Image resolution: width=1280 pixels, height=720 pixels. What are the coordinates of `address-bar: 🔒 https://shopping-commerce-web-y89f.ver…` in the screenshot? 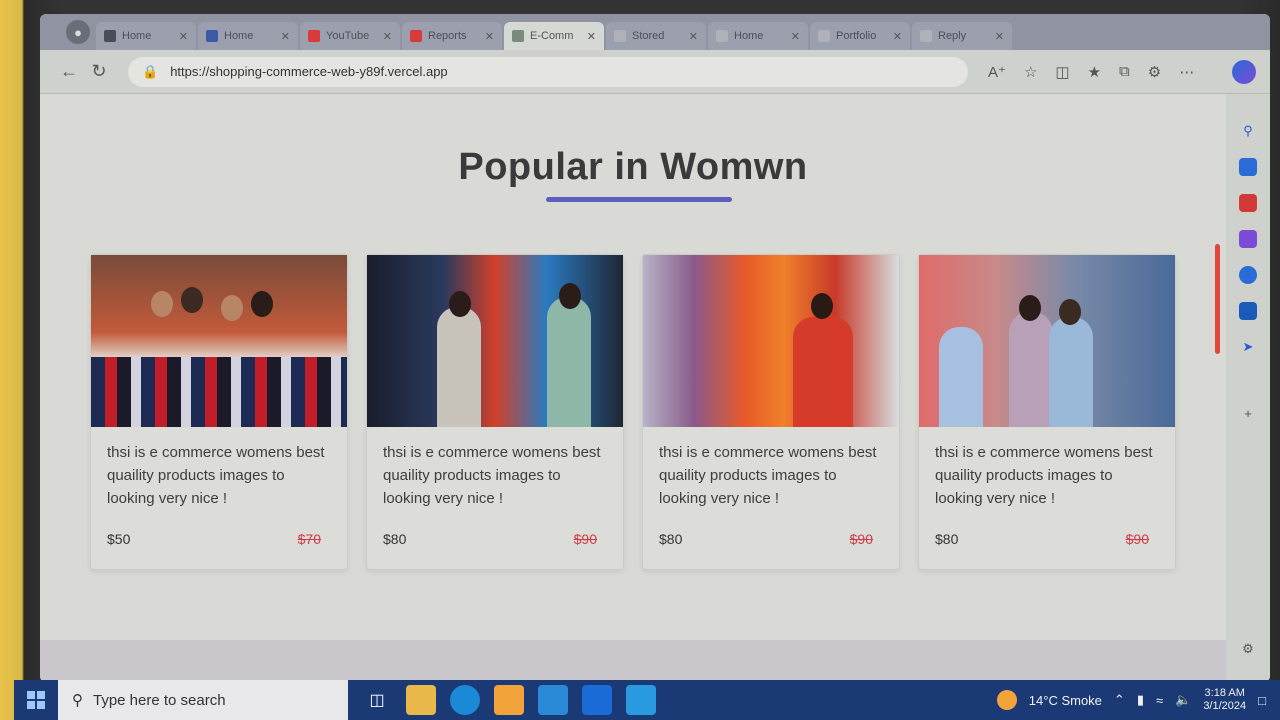 It's located at (548, 71).